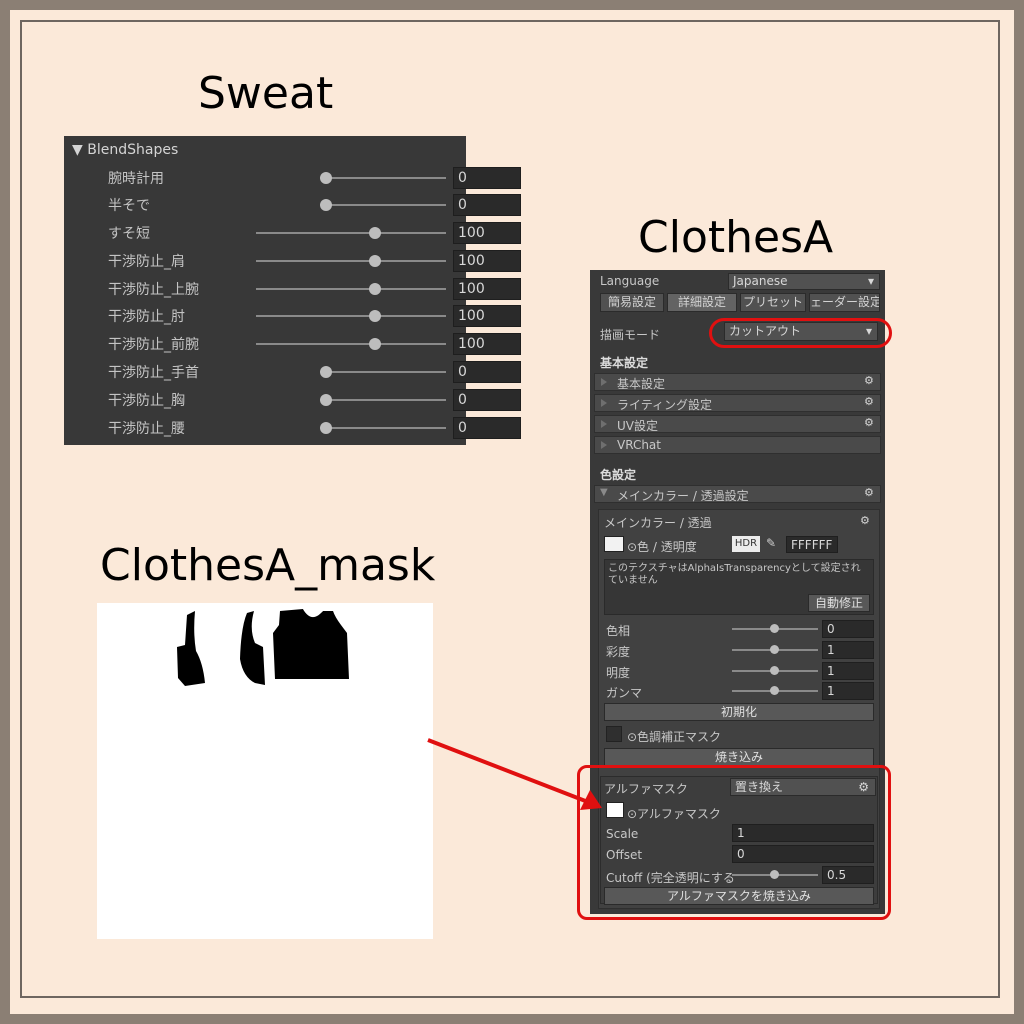  I want to click on blendshape-row: 干渉防止_前腕 100, so click(292, 344).